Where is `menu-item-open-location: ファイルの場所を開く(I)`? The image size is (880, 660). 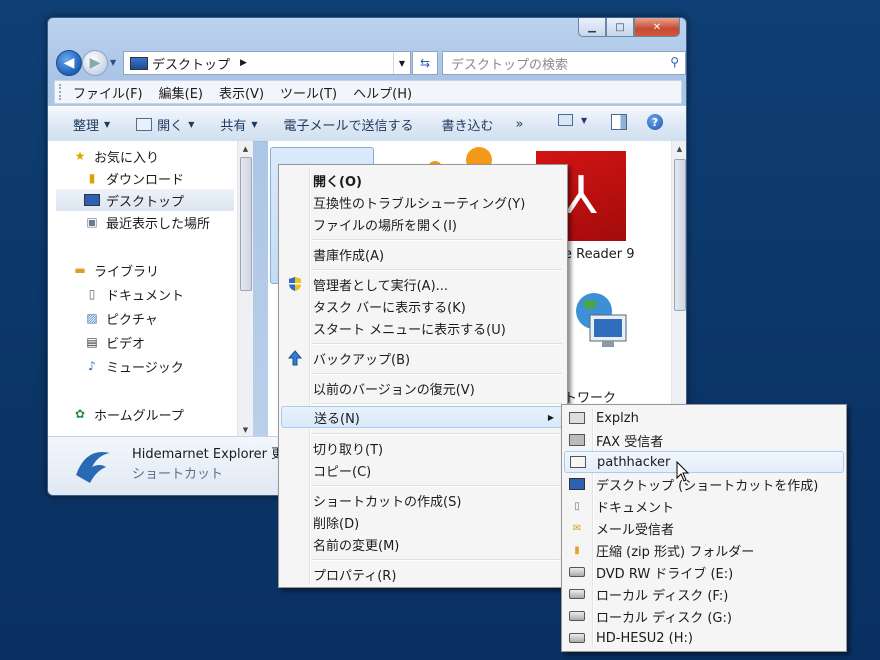
menu-item-open-location: ファイルの場所を開く(I) is located at coordinates (422, 224).